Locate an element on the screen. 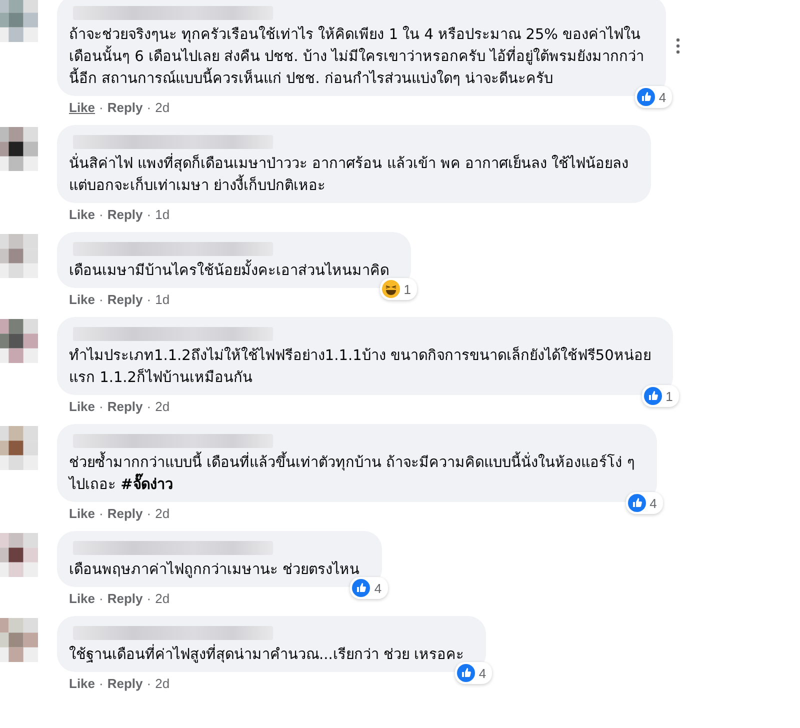 The width and height of the screenshot is (800, 728). comment-text: นั่นสิค่าไฟ แพงที่สุดก็เดือนเมษาป่าววะ อากาศร้อน แล้วเข้า พค อากาศเย็นลง ใช้ไฟน้อยลง แต่บอกจะเก็บเท่าเมษา ย่างงี้เก็บปกติเหอะ is located at coordinates (354, 175).